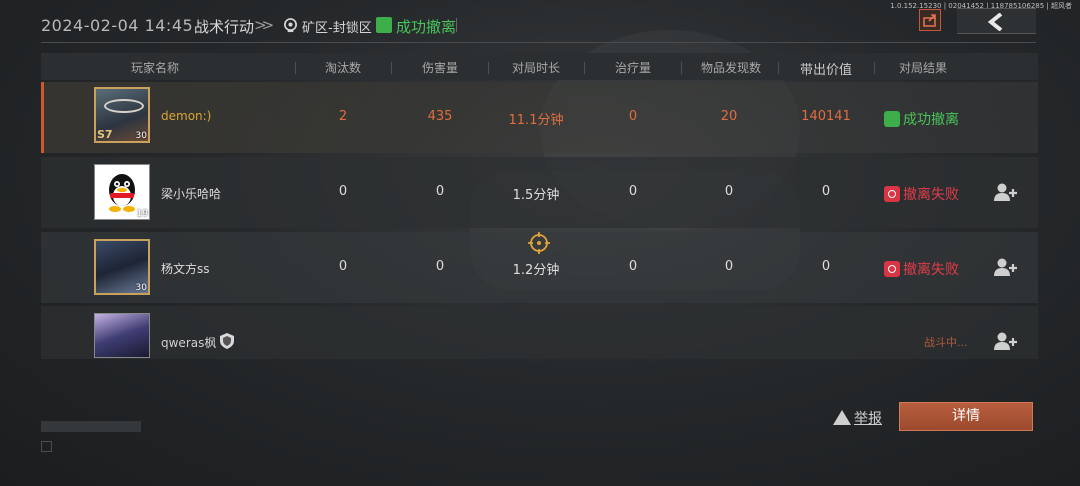  Describe the element at coordinates (186, 116) in the screenshot. I see `player-name: demon:)` at that location.